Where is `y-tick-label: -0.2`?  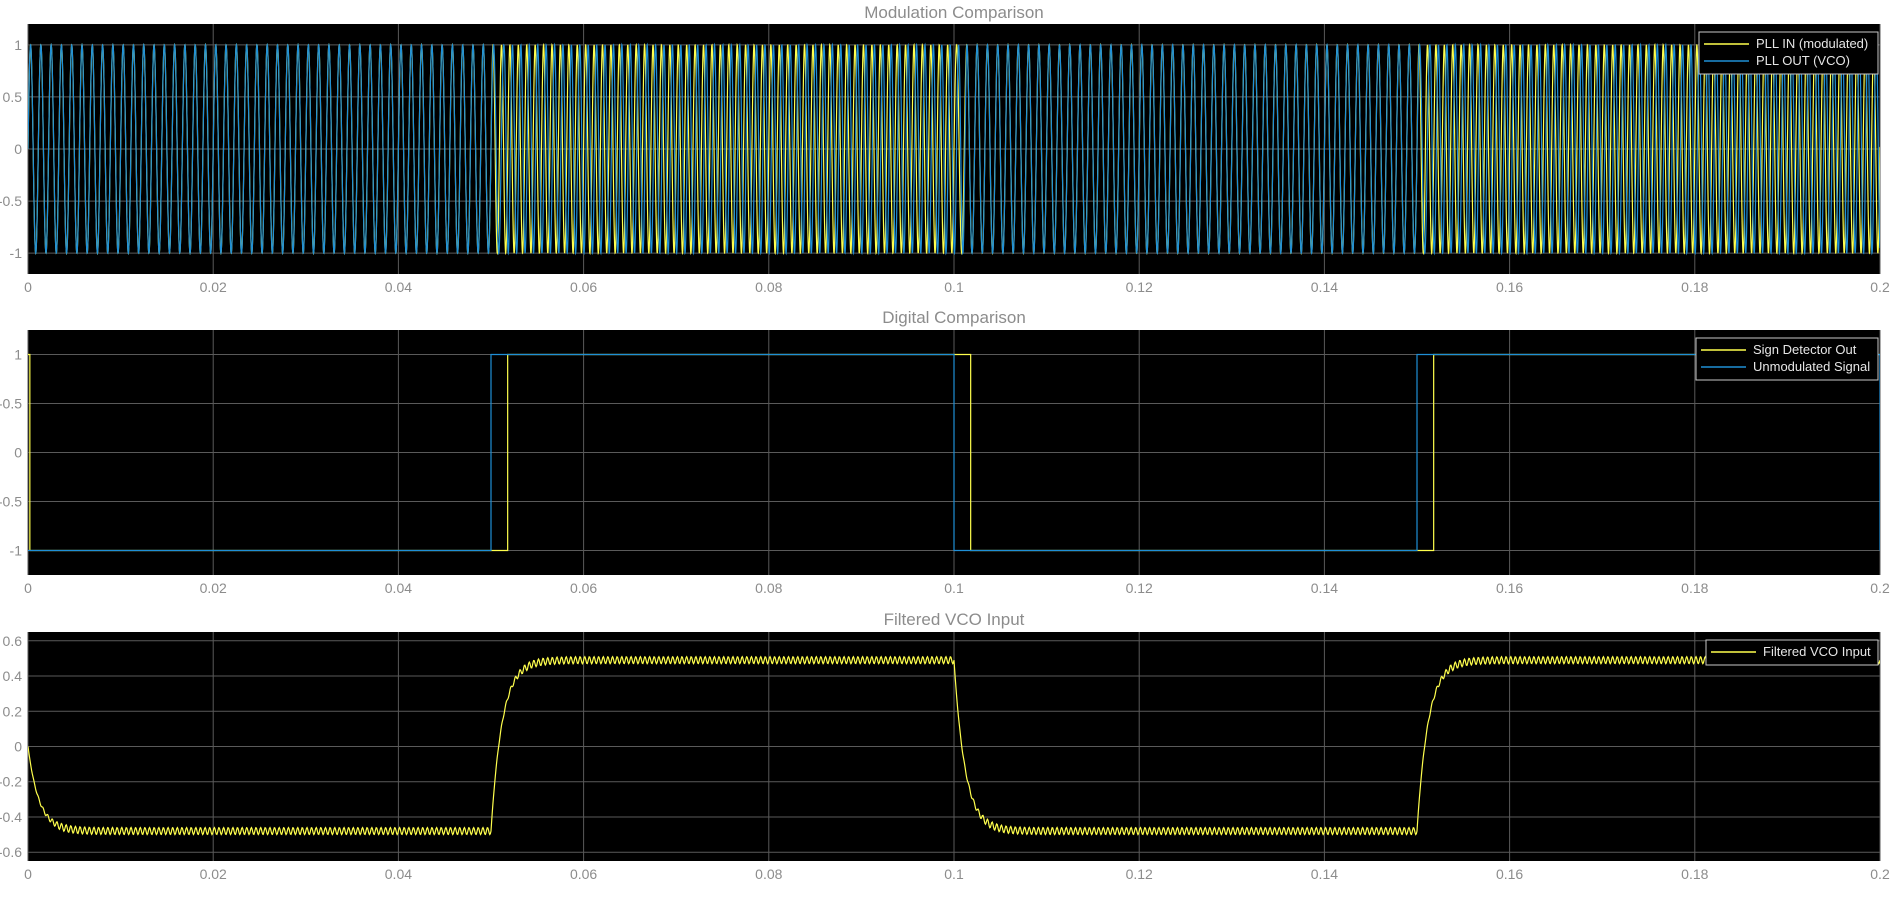
y-tick-label: -0.2 is located at coordinates (11, 782).